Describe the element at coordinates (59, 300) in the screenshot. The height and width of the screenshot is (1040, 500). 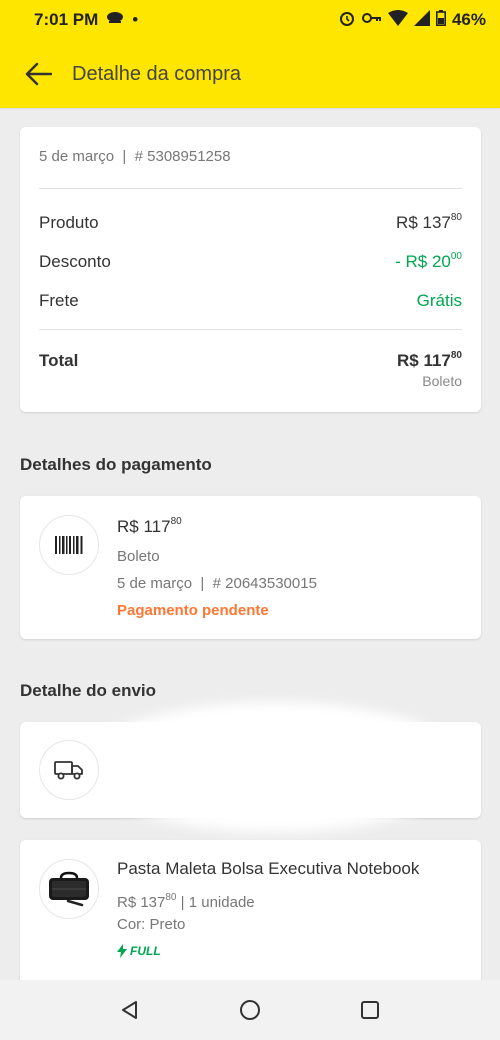
I see `row-label: Frete` at that location.